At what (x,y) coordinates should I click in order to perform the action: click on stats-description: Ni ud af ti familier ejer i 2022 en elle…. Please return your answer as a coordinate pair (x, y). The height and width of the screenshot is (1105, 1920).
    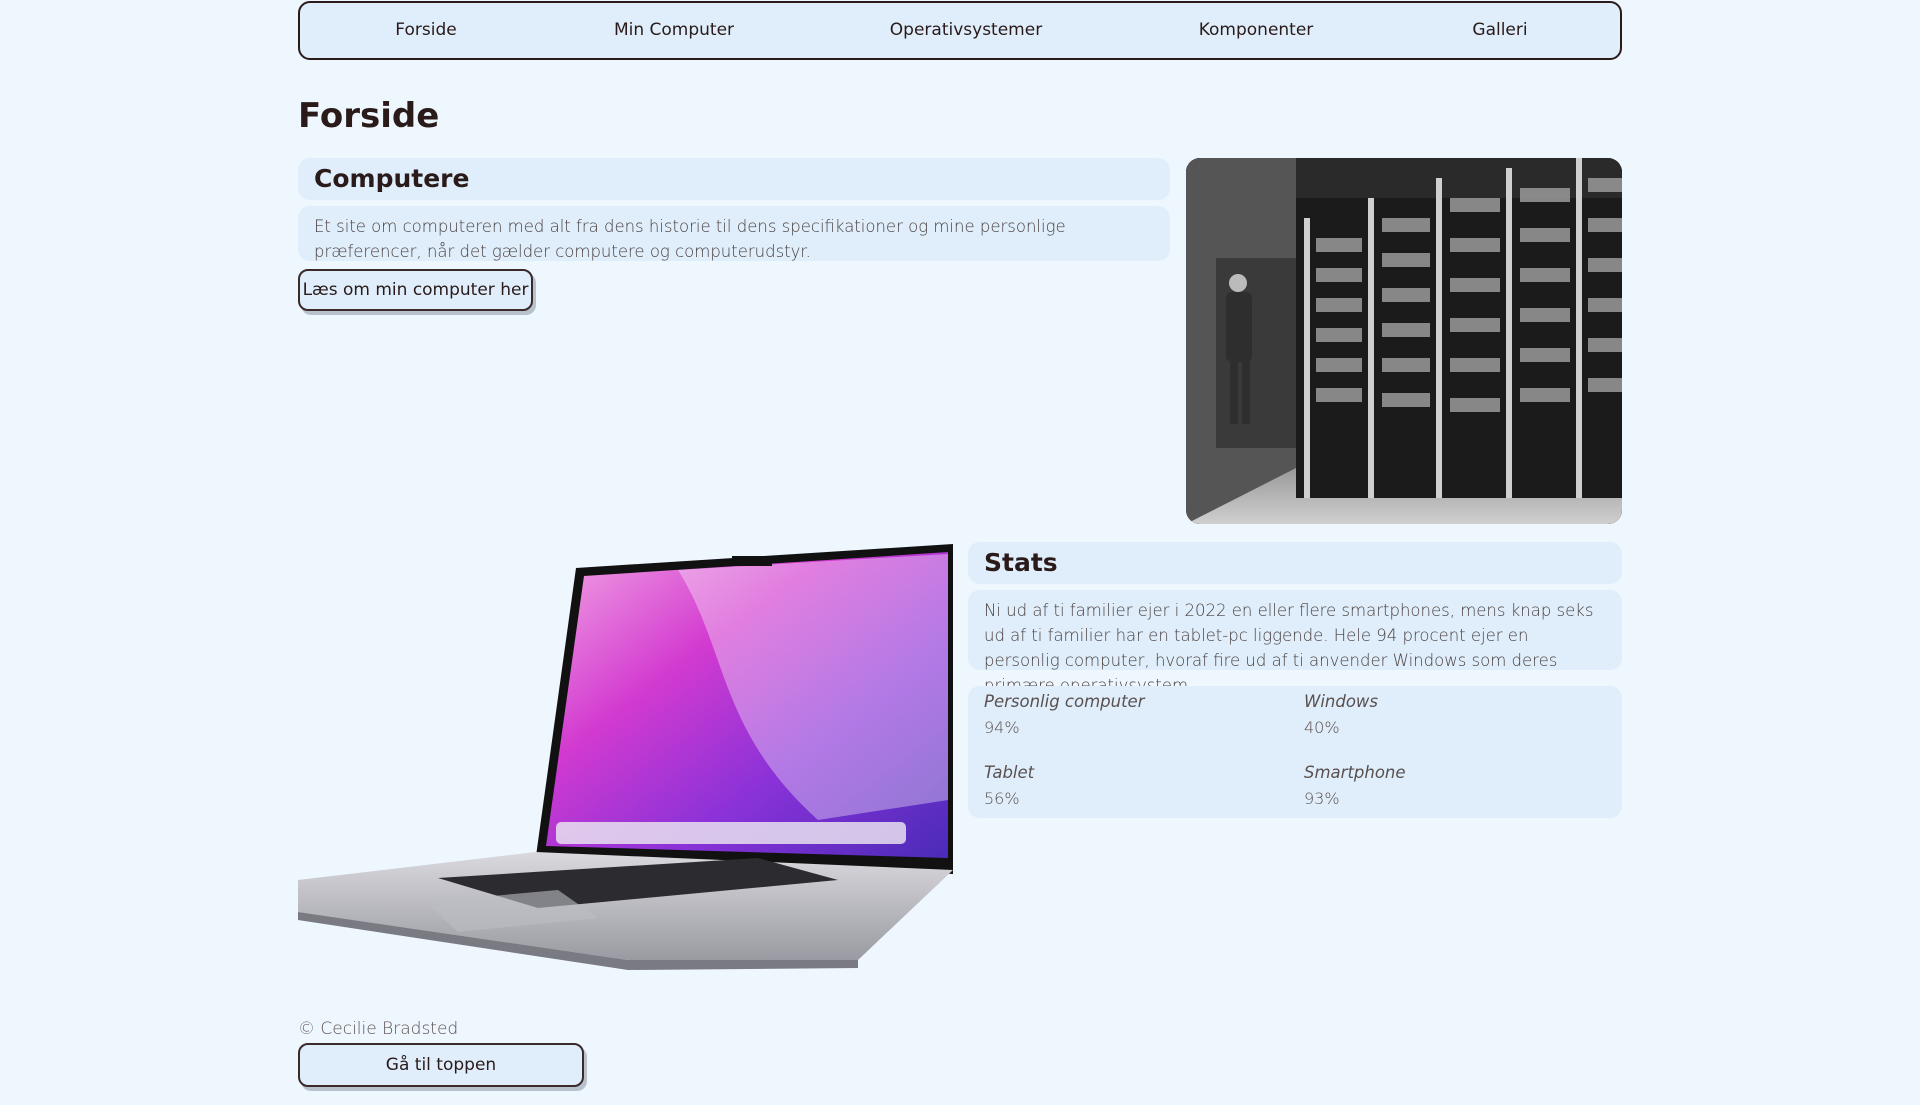
    Looking at the image, I should click on (1295, 642).